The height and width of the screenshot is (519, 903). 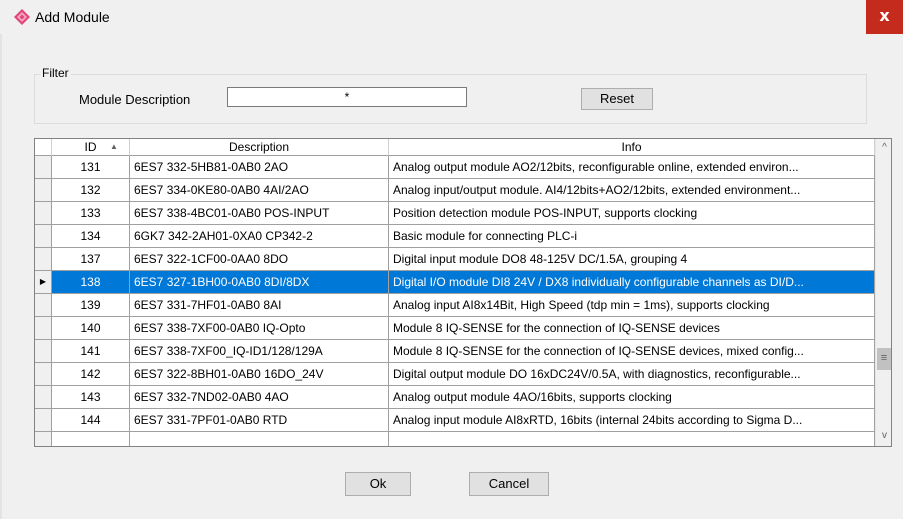 I want to click on cancel-button: Cancel, so click(x=509, y=484).